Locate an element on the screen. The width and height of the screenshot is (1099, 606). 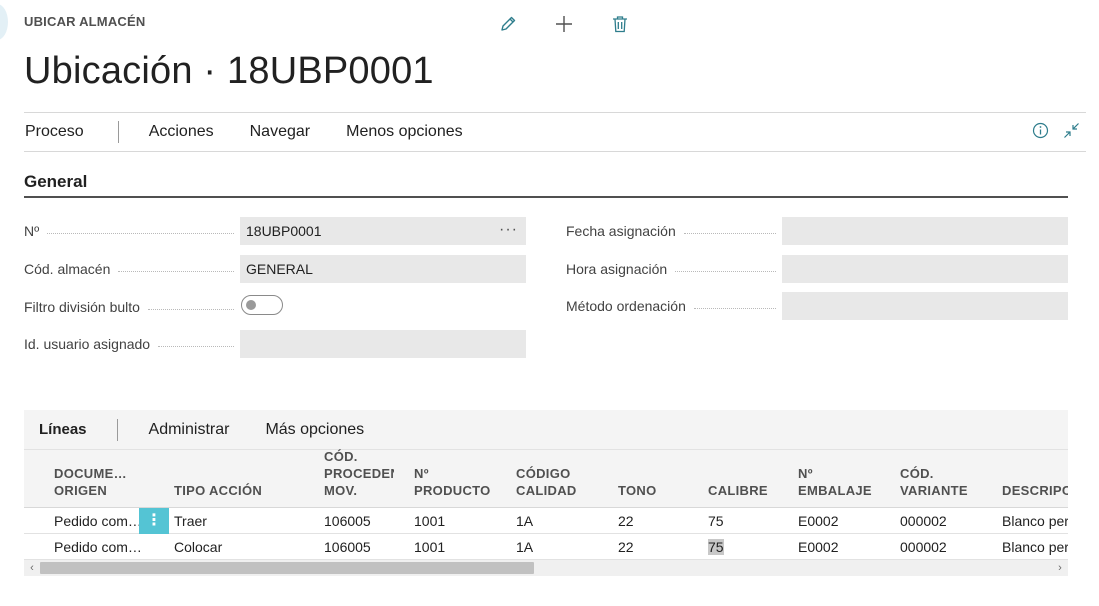
cell-tipo-accion: Colocar is located at coordinates (244, 547).